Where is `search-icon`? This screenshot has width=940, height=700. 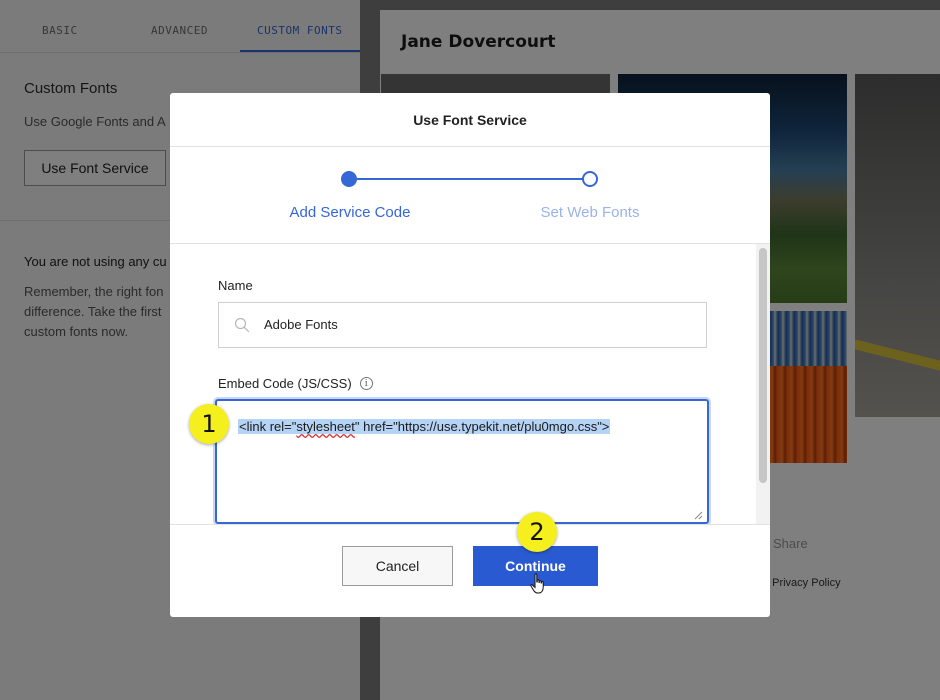 search-icon is located at coordinates (242, 325).